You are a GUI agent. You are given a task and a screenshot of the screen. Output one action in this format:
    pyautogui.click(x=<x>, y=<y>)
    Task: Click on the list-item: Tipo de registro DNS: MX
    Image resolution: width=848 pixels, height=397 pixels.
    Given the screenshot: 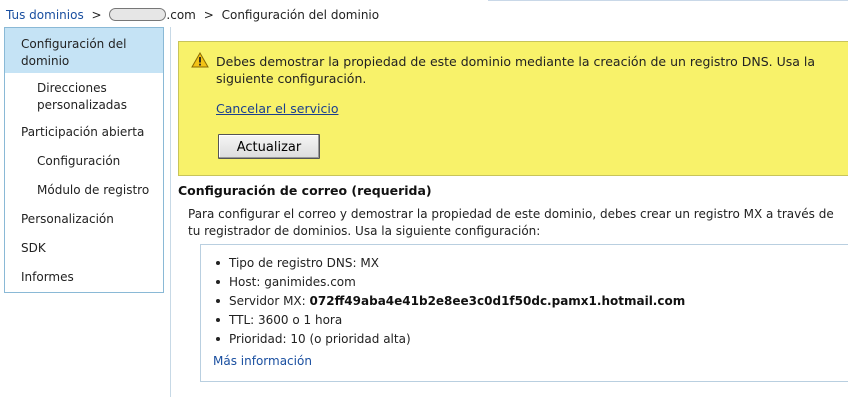 What is the action you would take?
    pyautogui.click(x=450, y=263)
    